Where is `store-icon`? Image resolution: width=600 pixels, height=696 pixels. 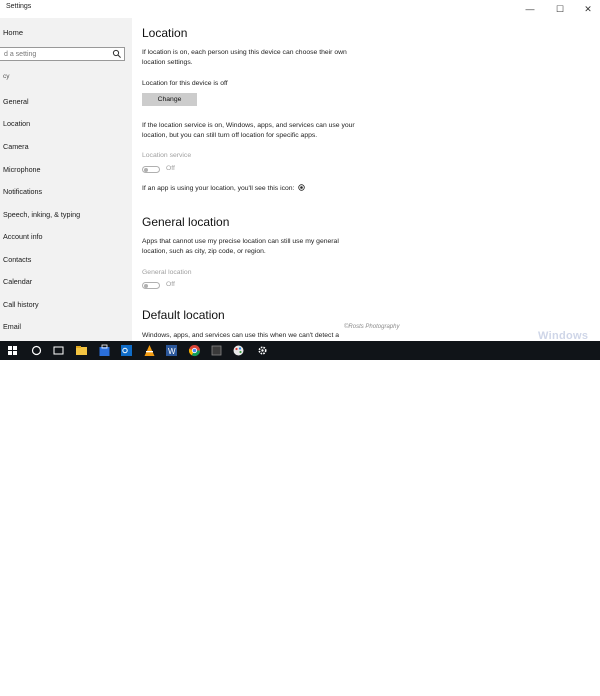
store-icon is located at coordinates (104, 350).